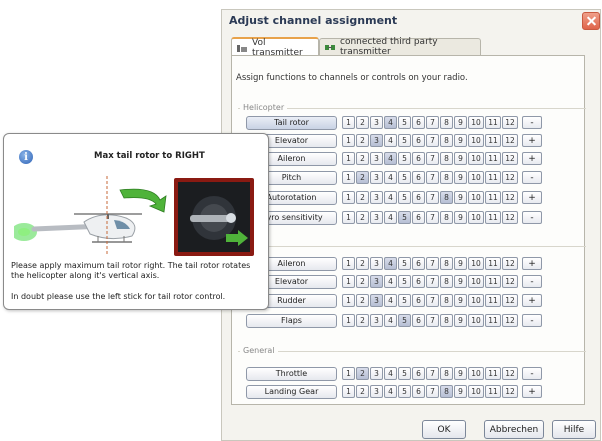 This screenshot has width=602, height=441. Describe the element at coordinates (574, 429) in the screenshot. I see `help-button: Hilfe` at that location.